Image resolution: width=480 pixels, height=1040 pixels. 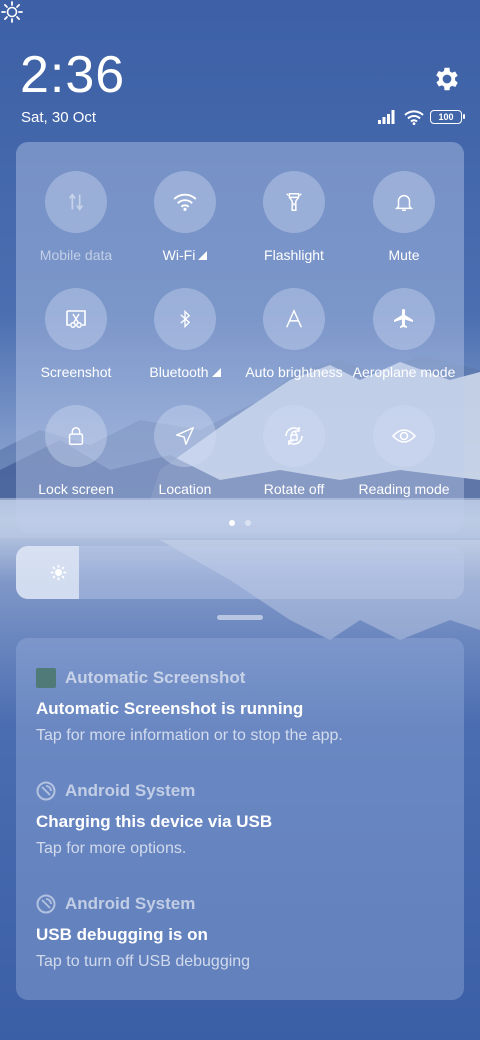 What do you see at coordinates (76, 334) in the screenshot?
I see `tile-screenshot: Screenshot` at bounding box center [76, 334].